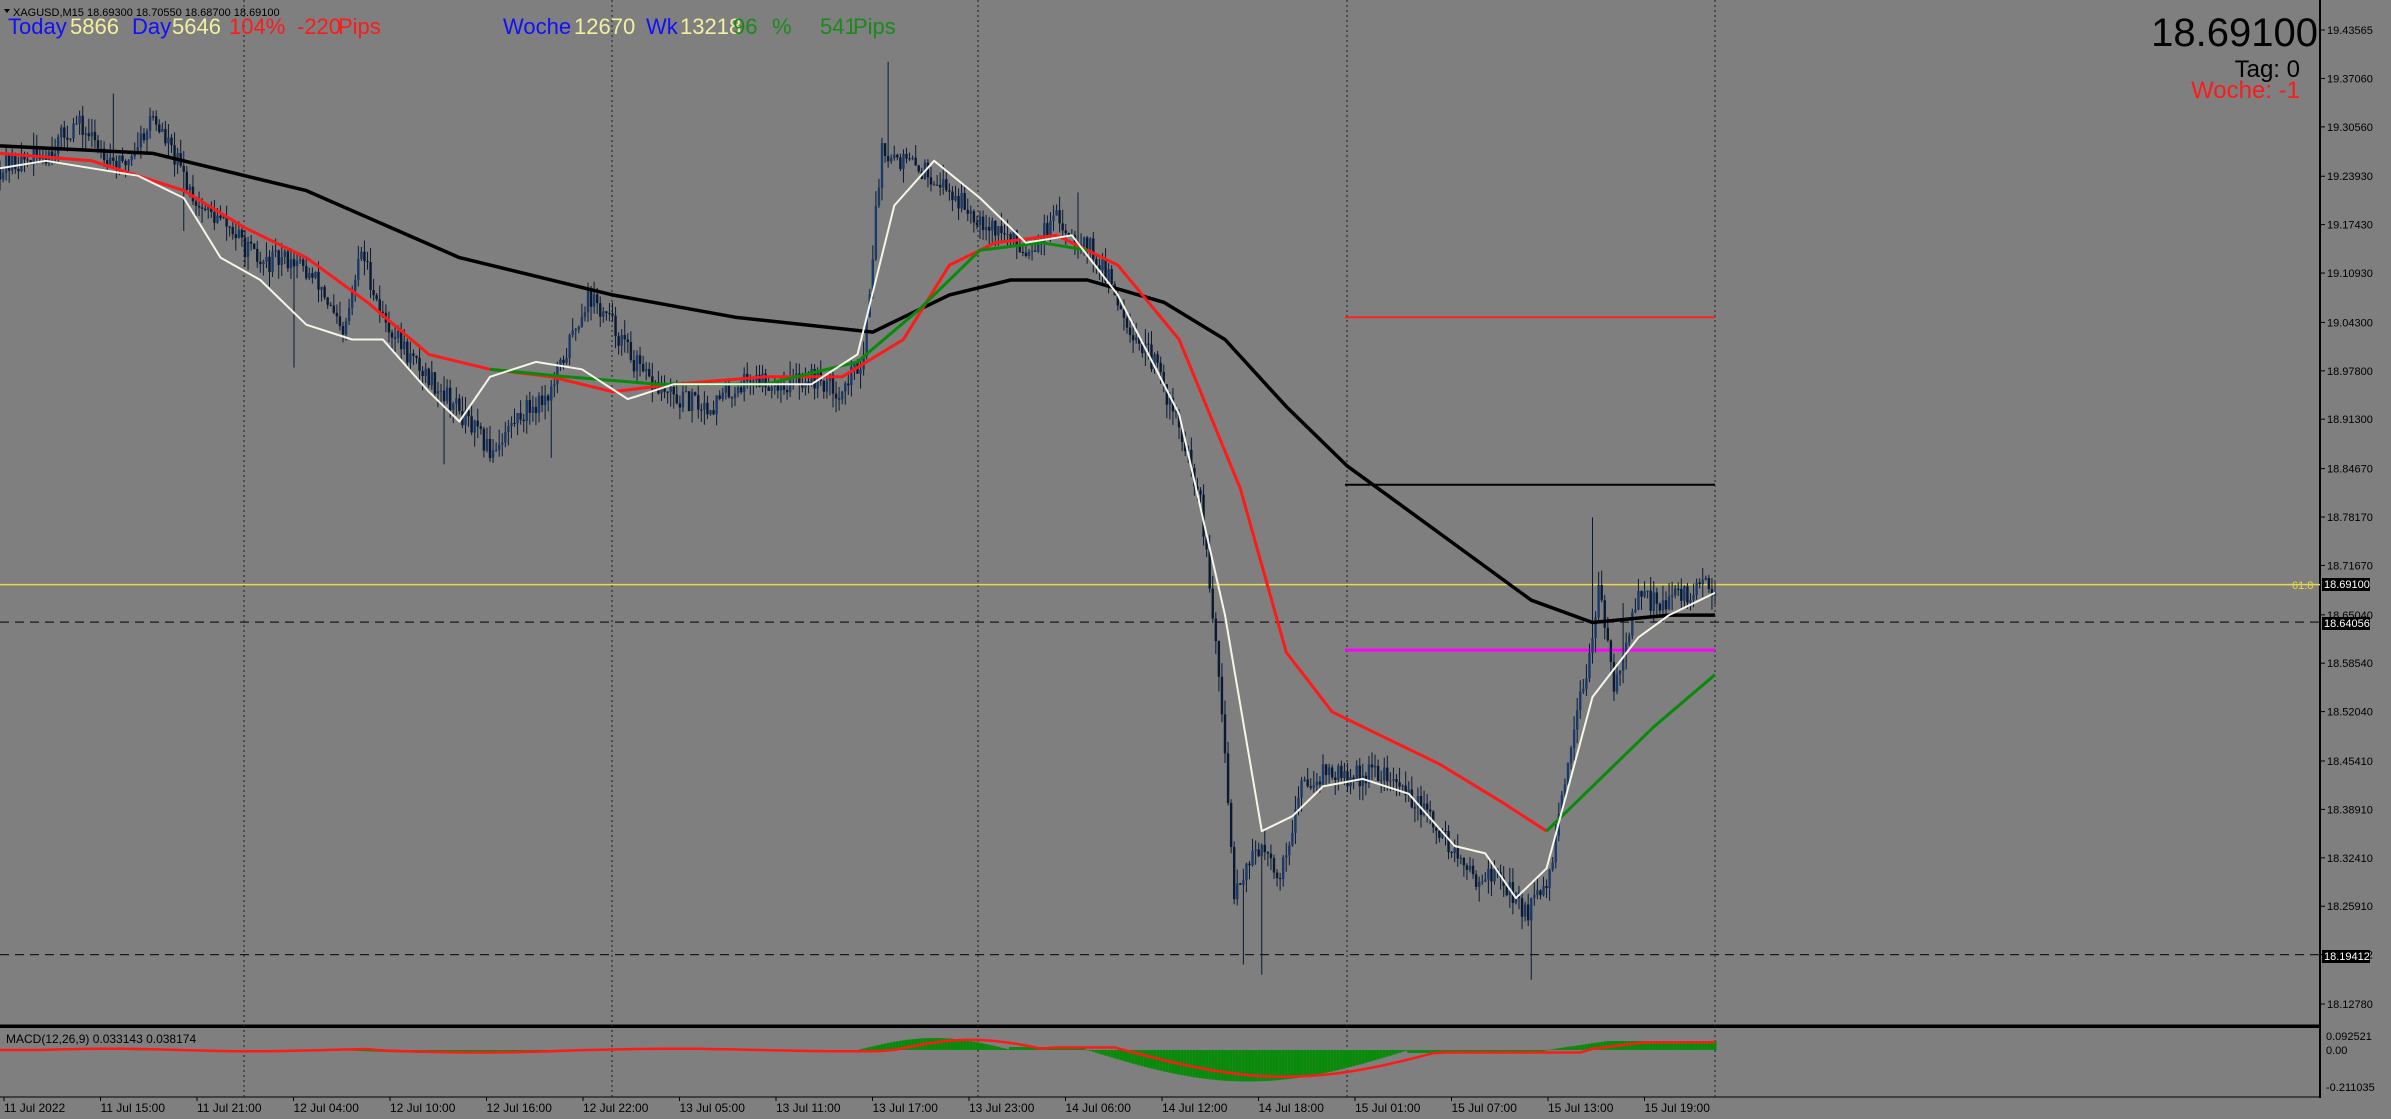 This screenshot has width=2391, height=1119. What do you see at coordinates (1195, 1108) in the screenshot?
I see `time-label: 14 Jul 12:00` at bounding box center [1195, 1108].